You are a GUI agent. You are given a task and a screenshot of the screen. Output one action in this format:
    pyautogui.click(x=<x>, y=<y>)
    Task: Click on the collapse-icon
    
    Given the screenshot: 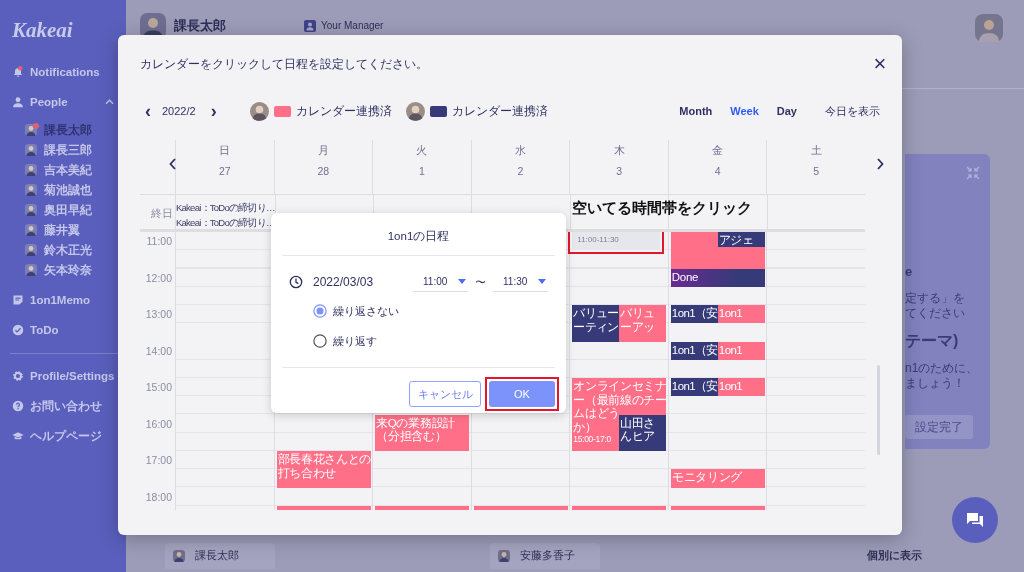 What is the action you would take?
    pyautogui.click(x=973, y=173)
    